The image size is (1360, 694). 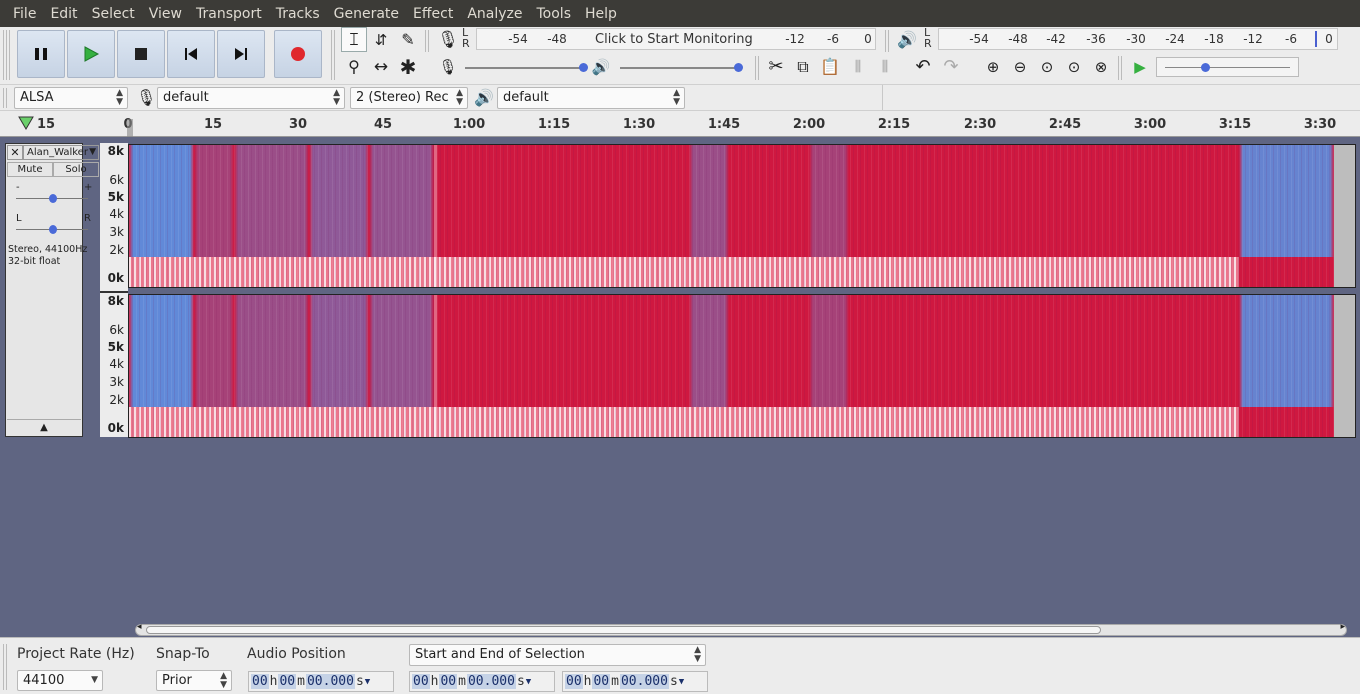 What do you see at coordinates (1020, 66) in the screenshot?
I see `zoom-out-button: ⊖` at bounding box center [1020, 66].